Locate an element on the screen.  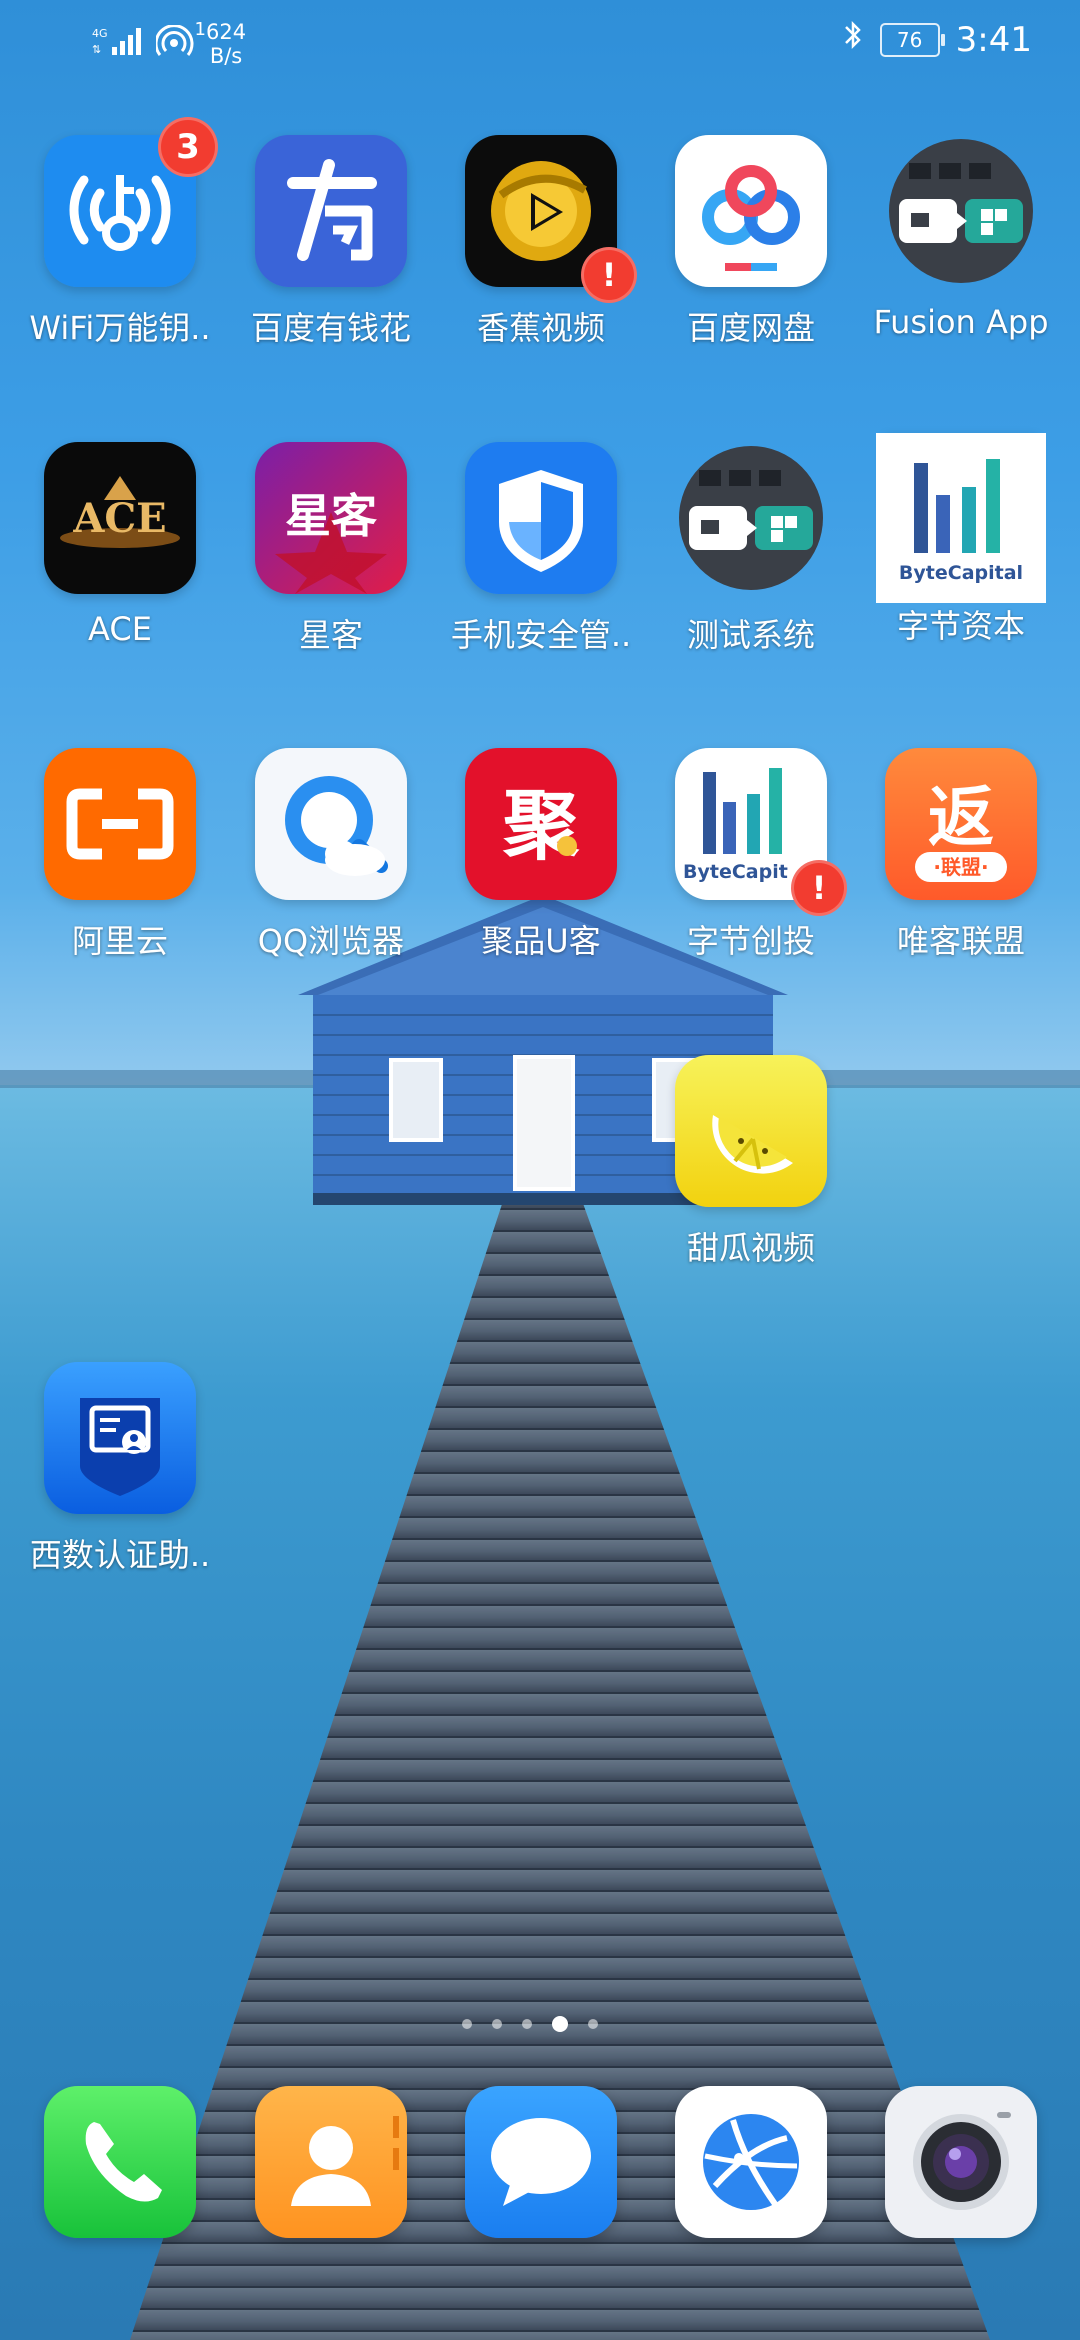
wifi-key-icon: 3 is located at coordinates (131, 202).